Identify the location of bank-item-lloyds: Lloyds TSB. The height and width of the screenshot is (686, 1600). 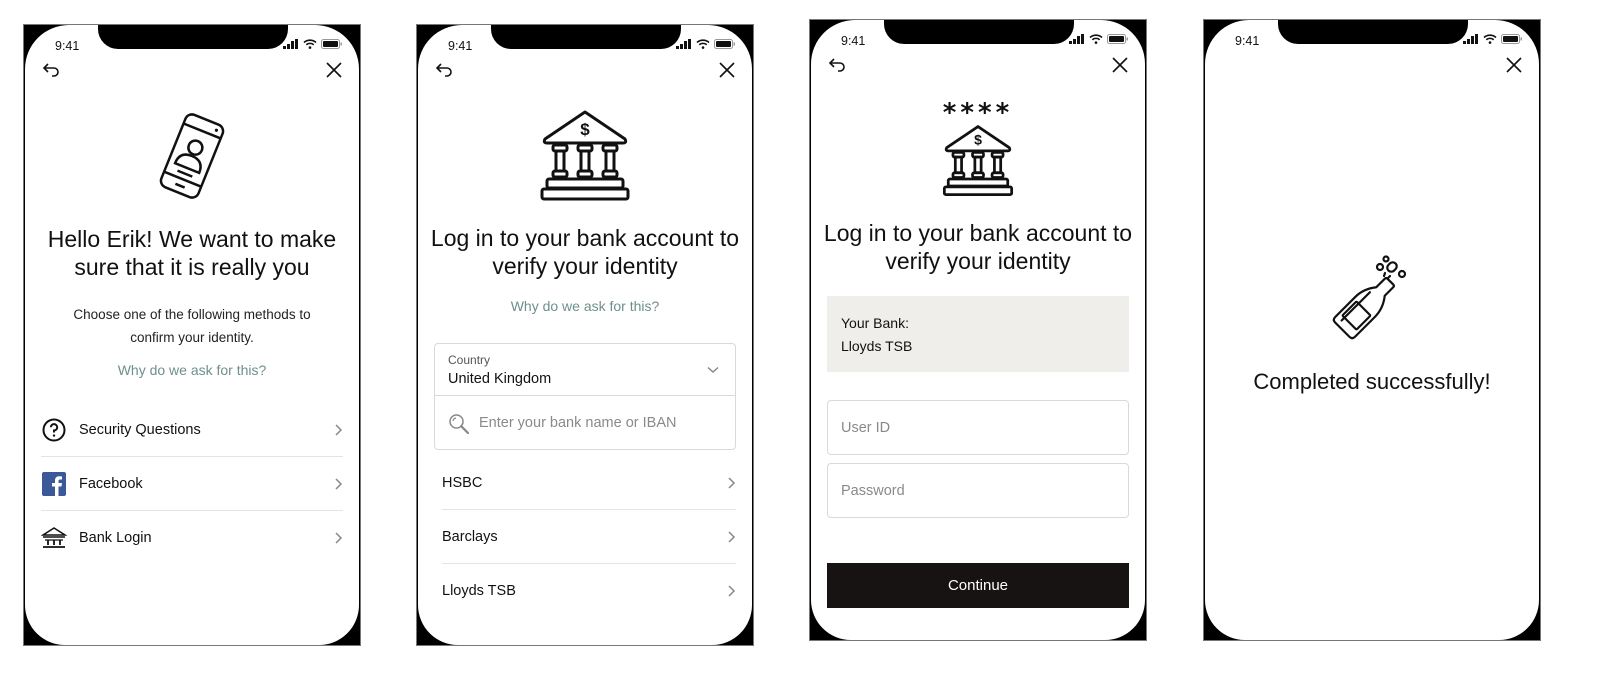
(589, 590).